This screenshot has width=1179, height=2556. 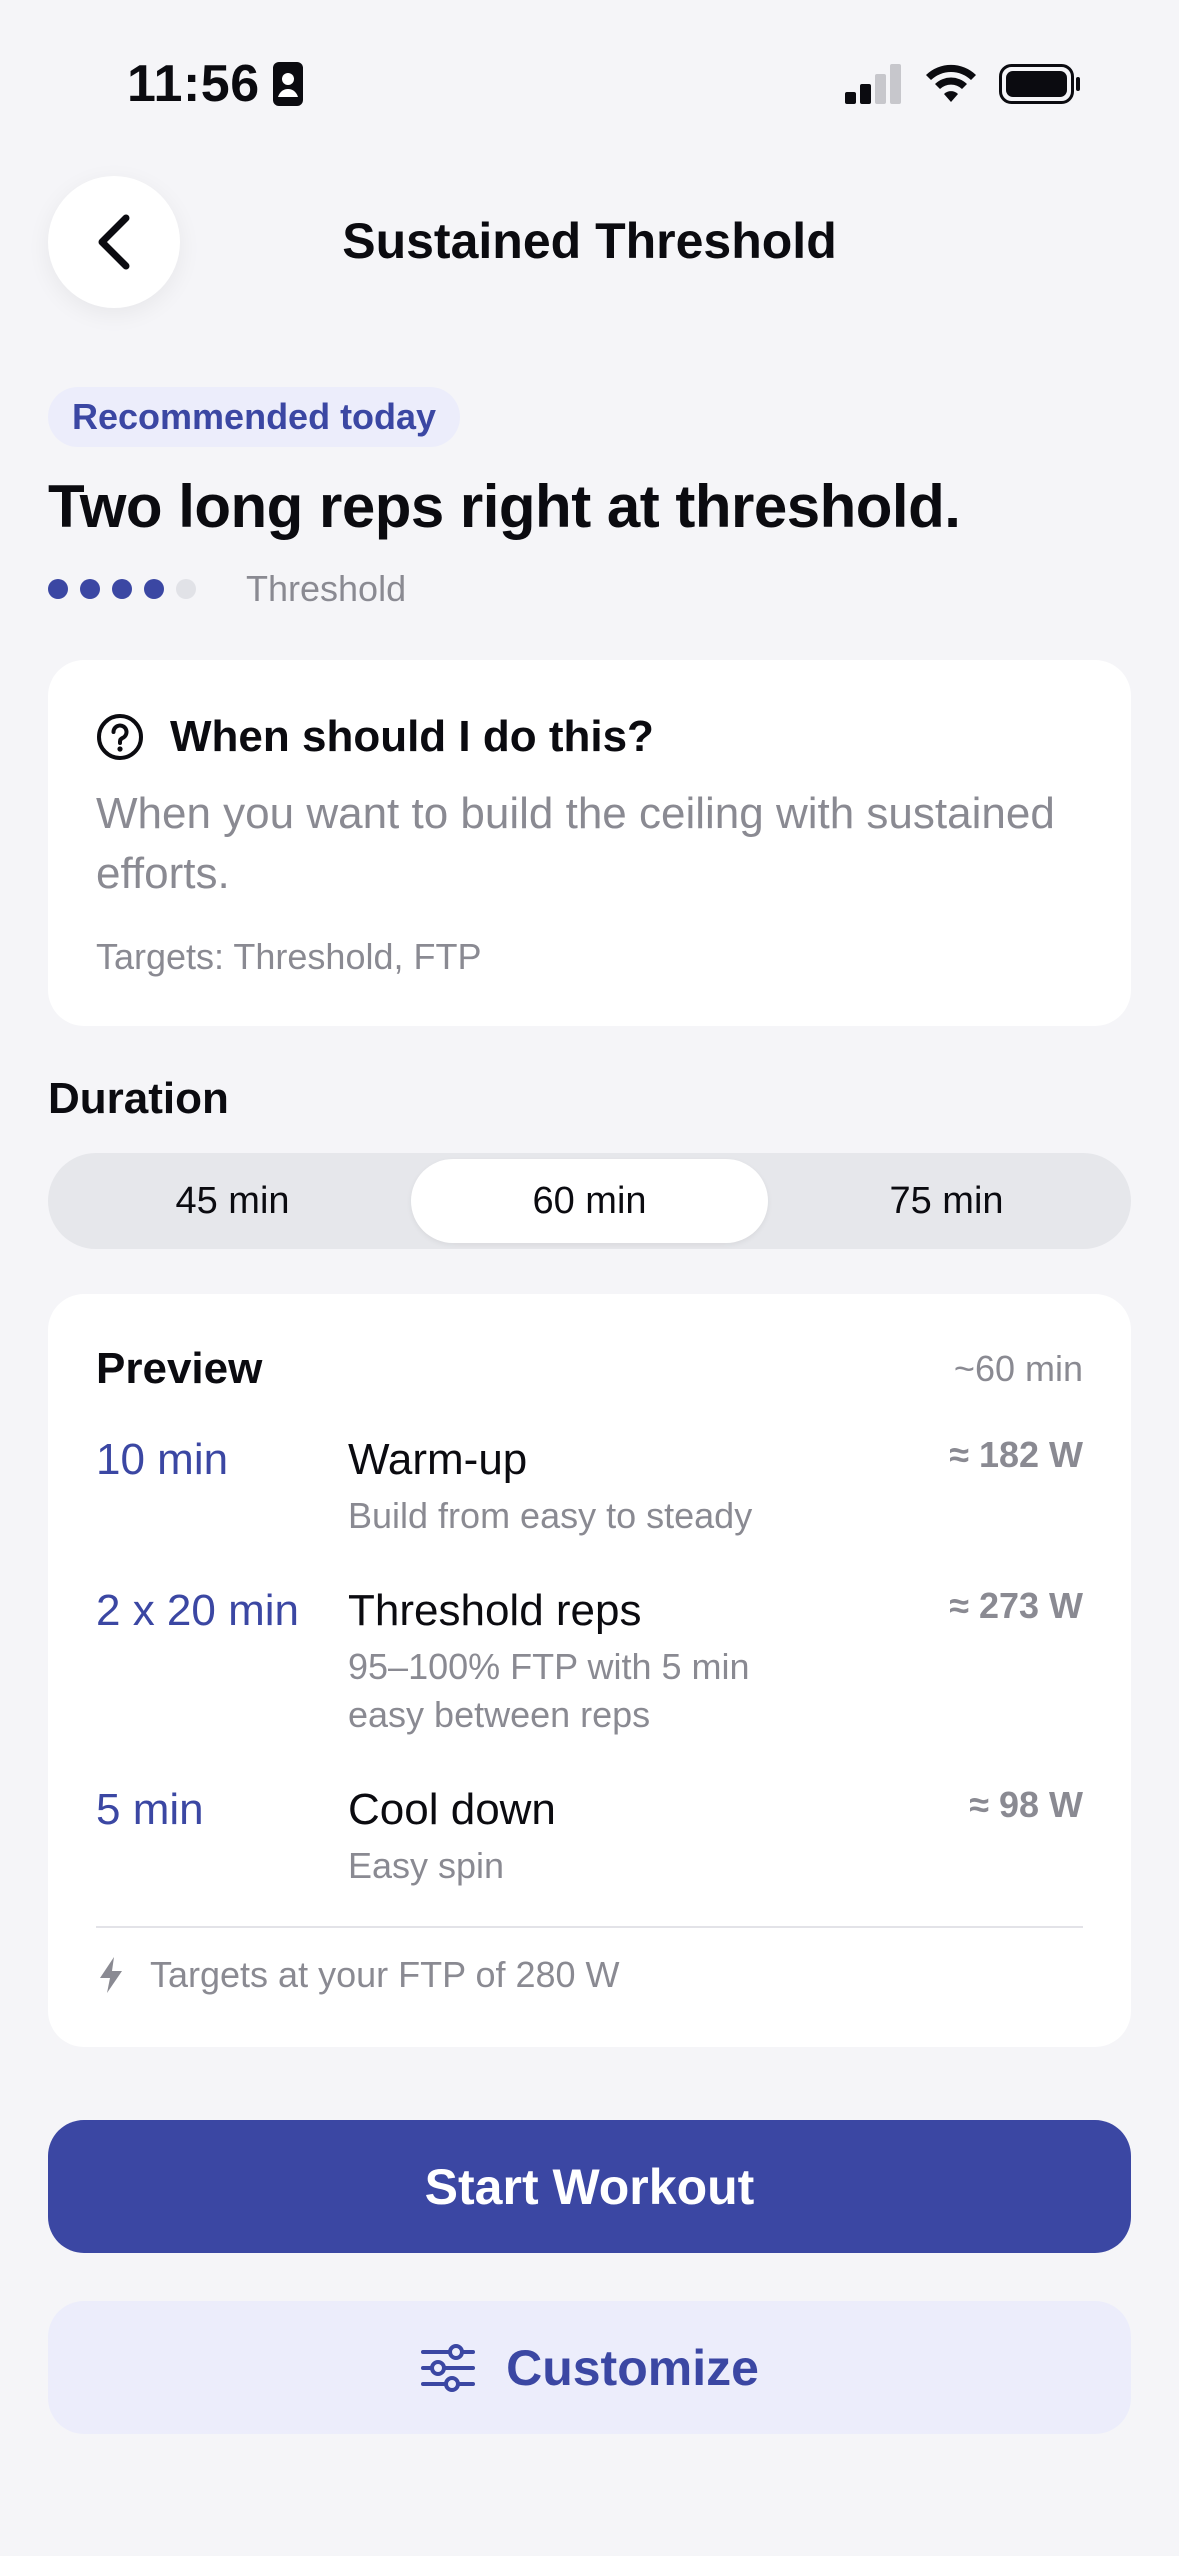 What do you see at coordinates (227, 589) in the screenshot?
I see `intensity-indicator: Threshold` at bounding box center [227, 589].